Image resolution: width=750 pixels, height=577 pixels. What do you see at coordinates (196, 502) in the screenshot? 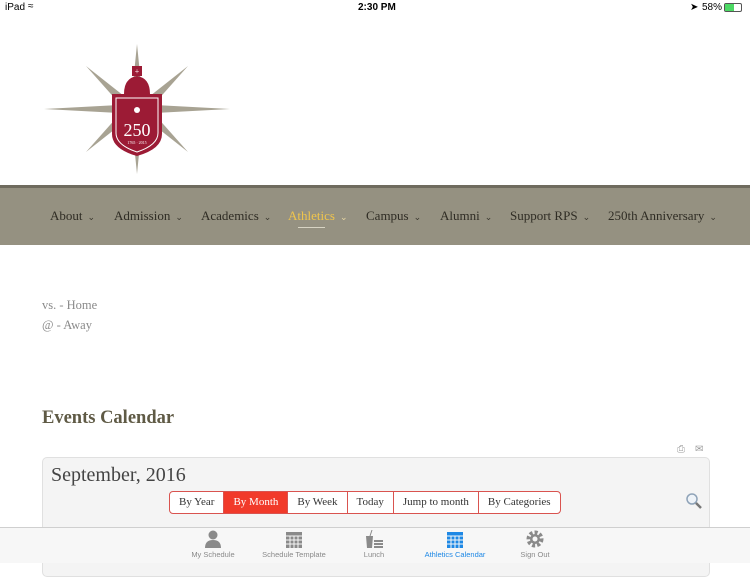
I see `by-year-button: By Year` at bounding box center [196, 502].